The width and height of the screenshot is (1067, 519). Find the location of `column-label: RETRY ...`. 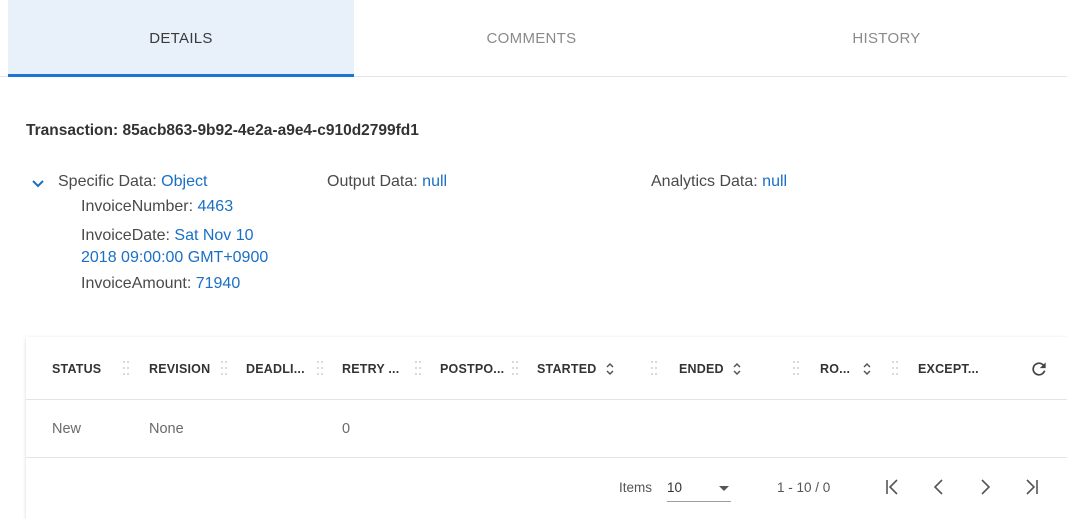

column-label: RETRY ... is located at coordinates (371, 368).